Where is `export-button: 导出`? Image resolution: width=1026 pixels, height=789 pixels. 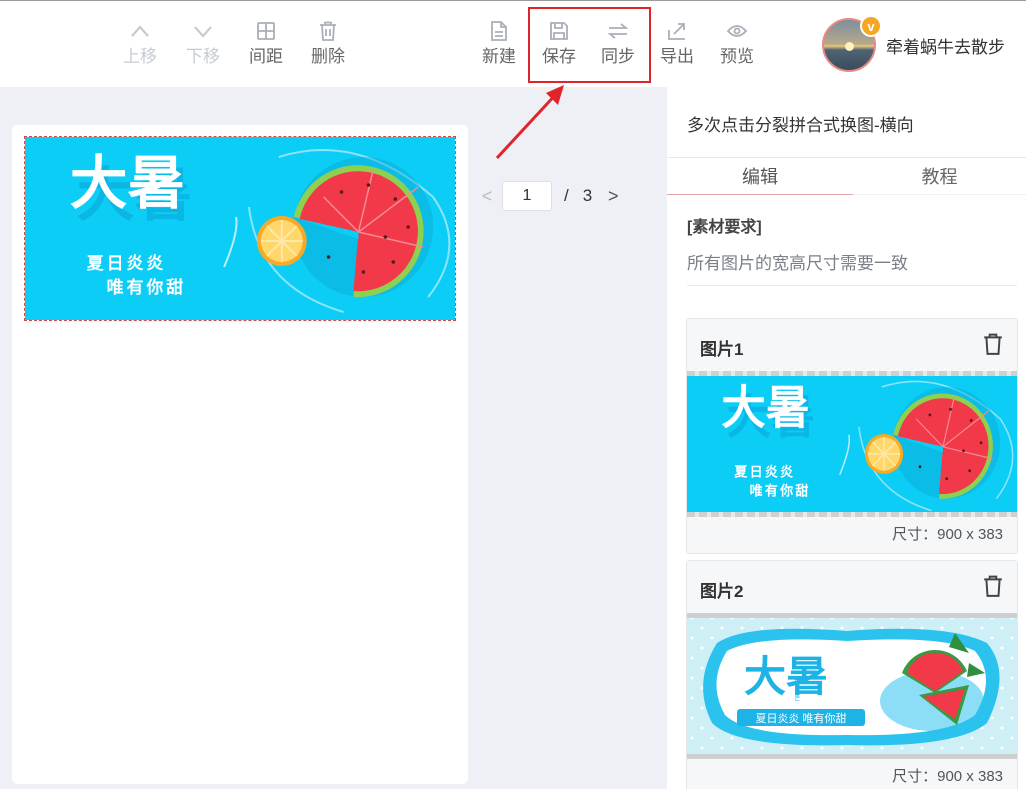
export-button: 导出 is located at coordinates (677, 47).